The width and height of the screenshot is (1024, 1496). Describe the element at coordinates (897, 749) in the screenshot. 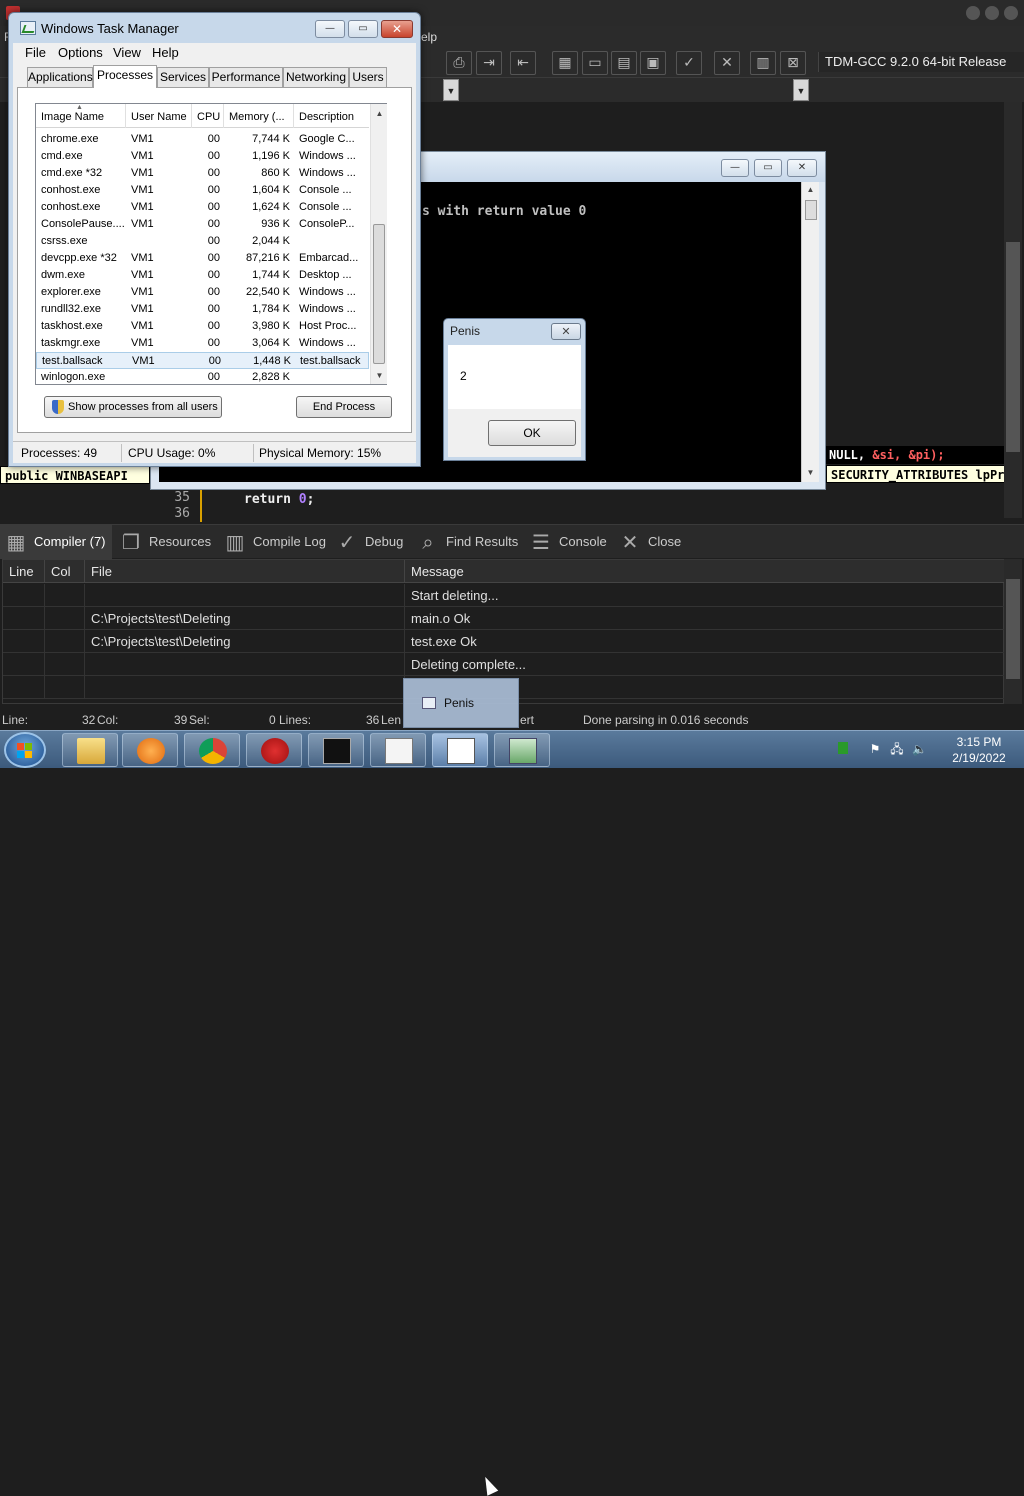

I see `network-icon: 🖧` at that location.